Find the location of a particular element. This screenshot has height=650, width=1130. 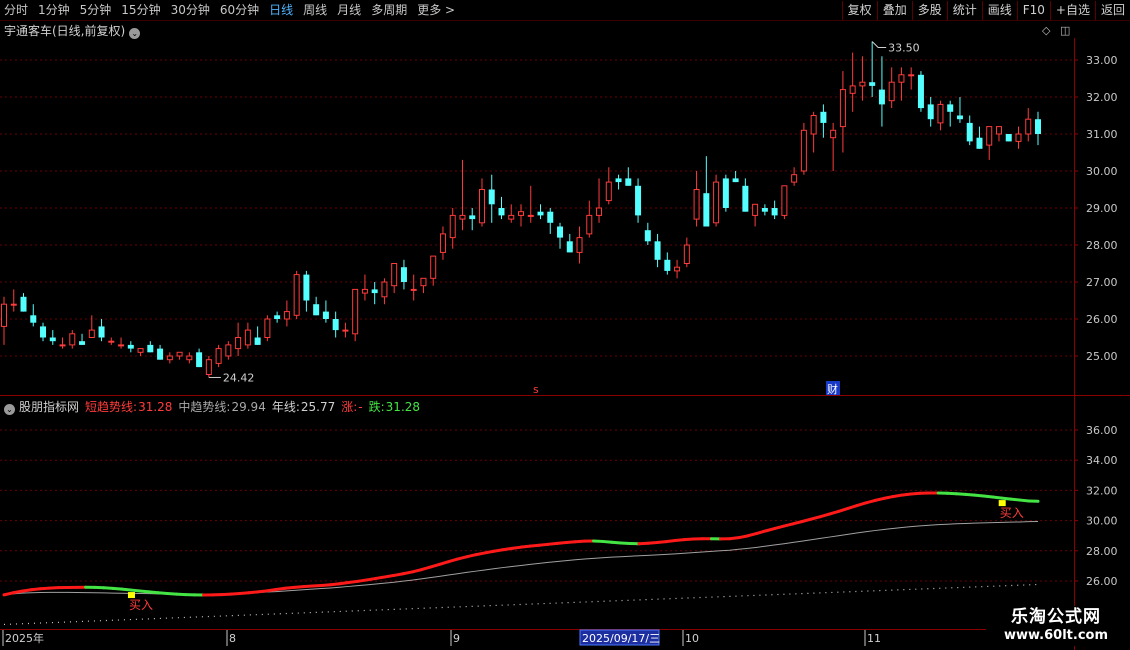

period-tab-10: 更多 > is located at coordinates (437, 10).